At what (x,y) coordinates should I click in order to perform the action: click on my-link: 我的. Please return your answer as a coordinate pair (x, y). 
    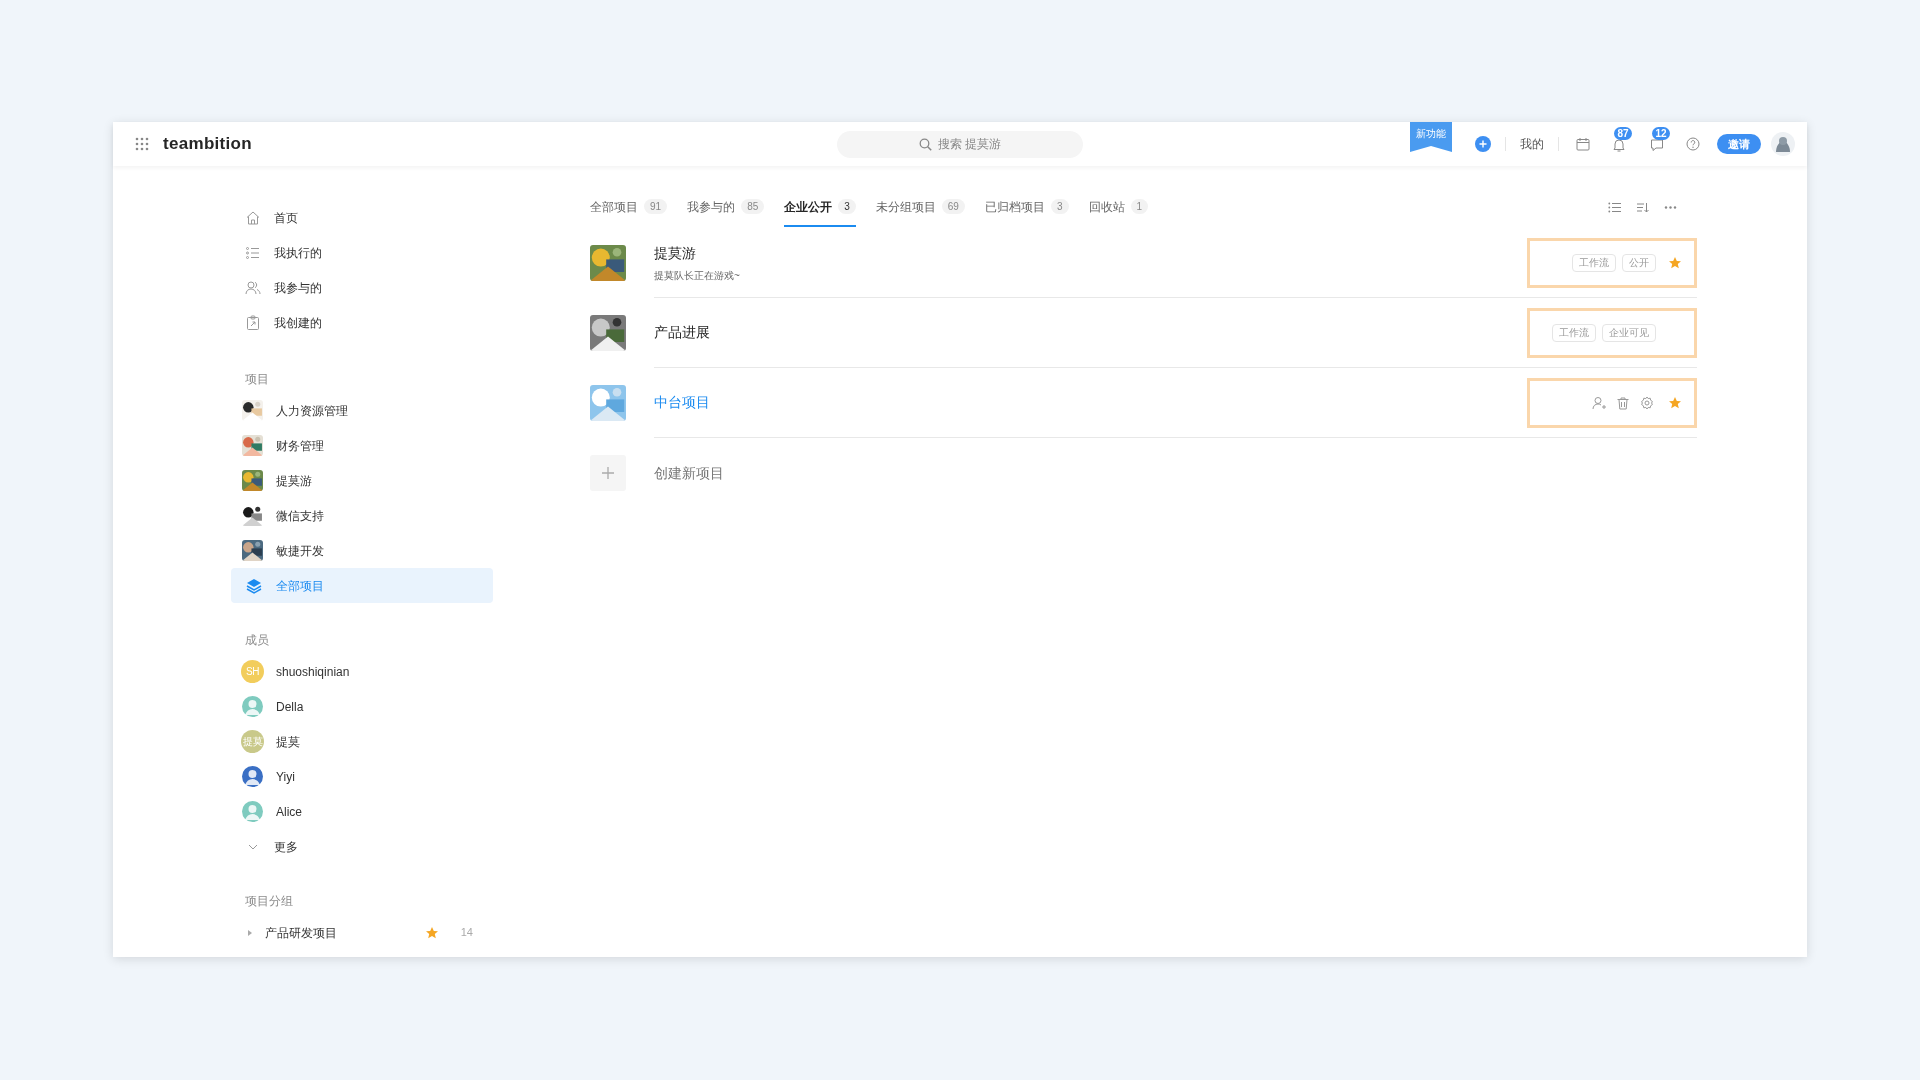
    Looking at the image, I should click on (1532, 144).